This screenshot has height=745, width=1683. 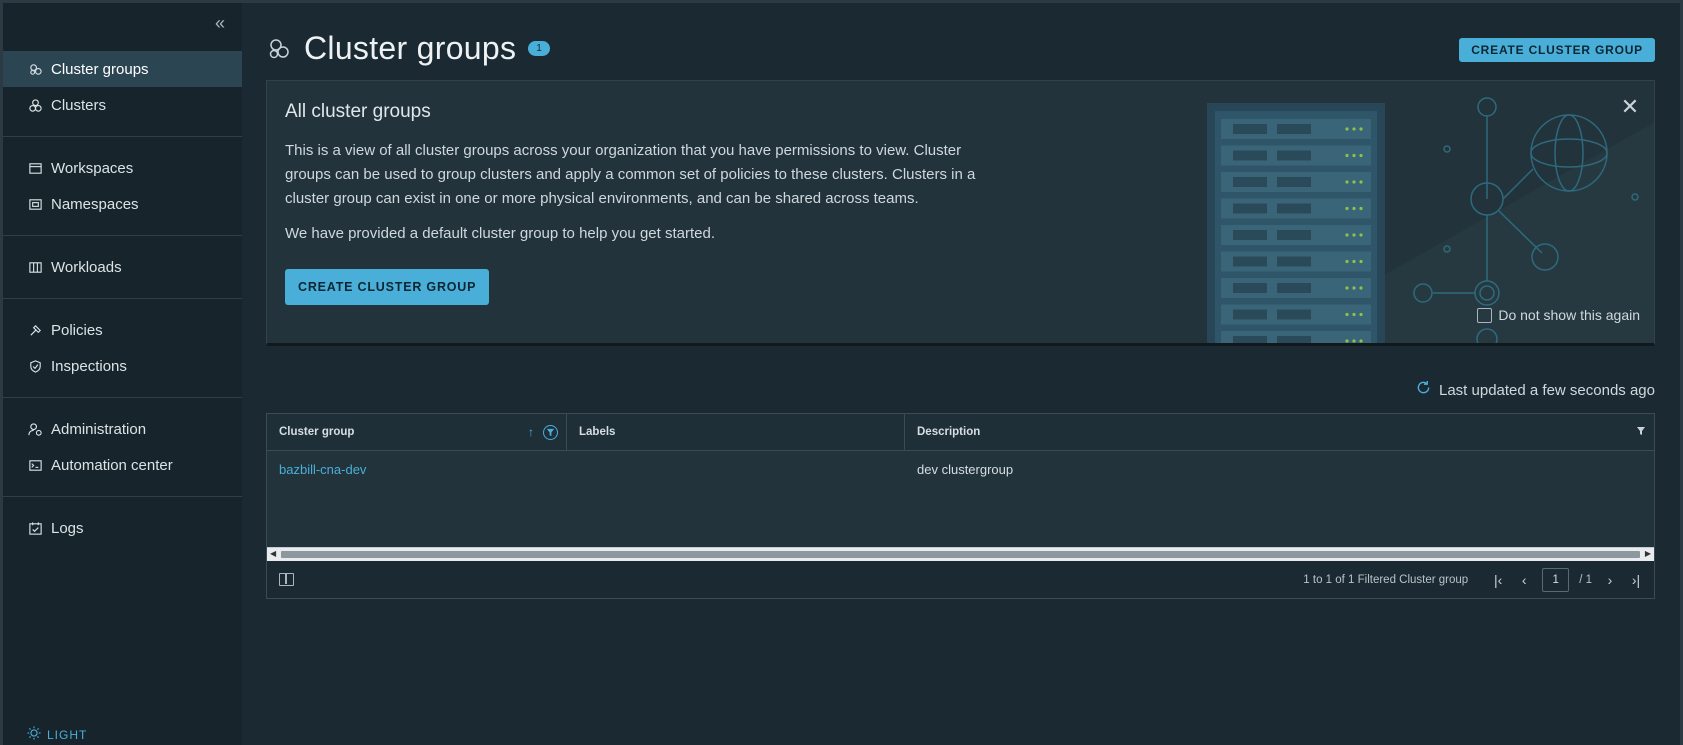 What do you see at coordinates (35, 105) in the screenshot?
I see `clusters-icon` at bounding box center [35, 105].